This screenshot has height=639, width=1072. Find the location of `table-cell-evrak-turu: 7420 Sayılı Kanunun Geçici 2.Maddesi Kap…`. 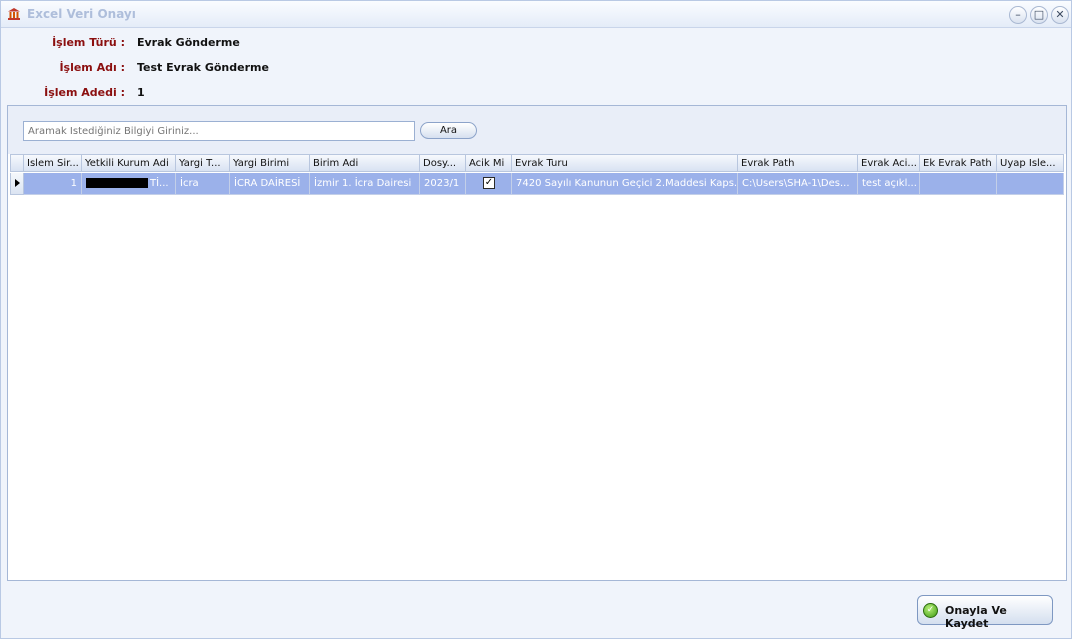

table-cell-evrak-turu: 7420 Sayılı Kanunun Geçici 2.Maddesi Kap… is located at coordinates (625, 184).